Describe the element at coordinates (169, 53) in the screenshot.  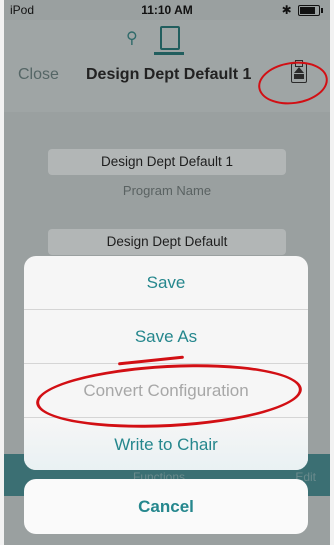
I see `selected-tab-indicator` at that location.